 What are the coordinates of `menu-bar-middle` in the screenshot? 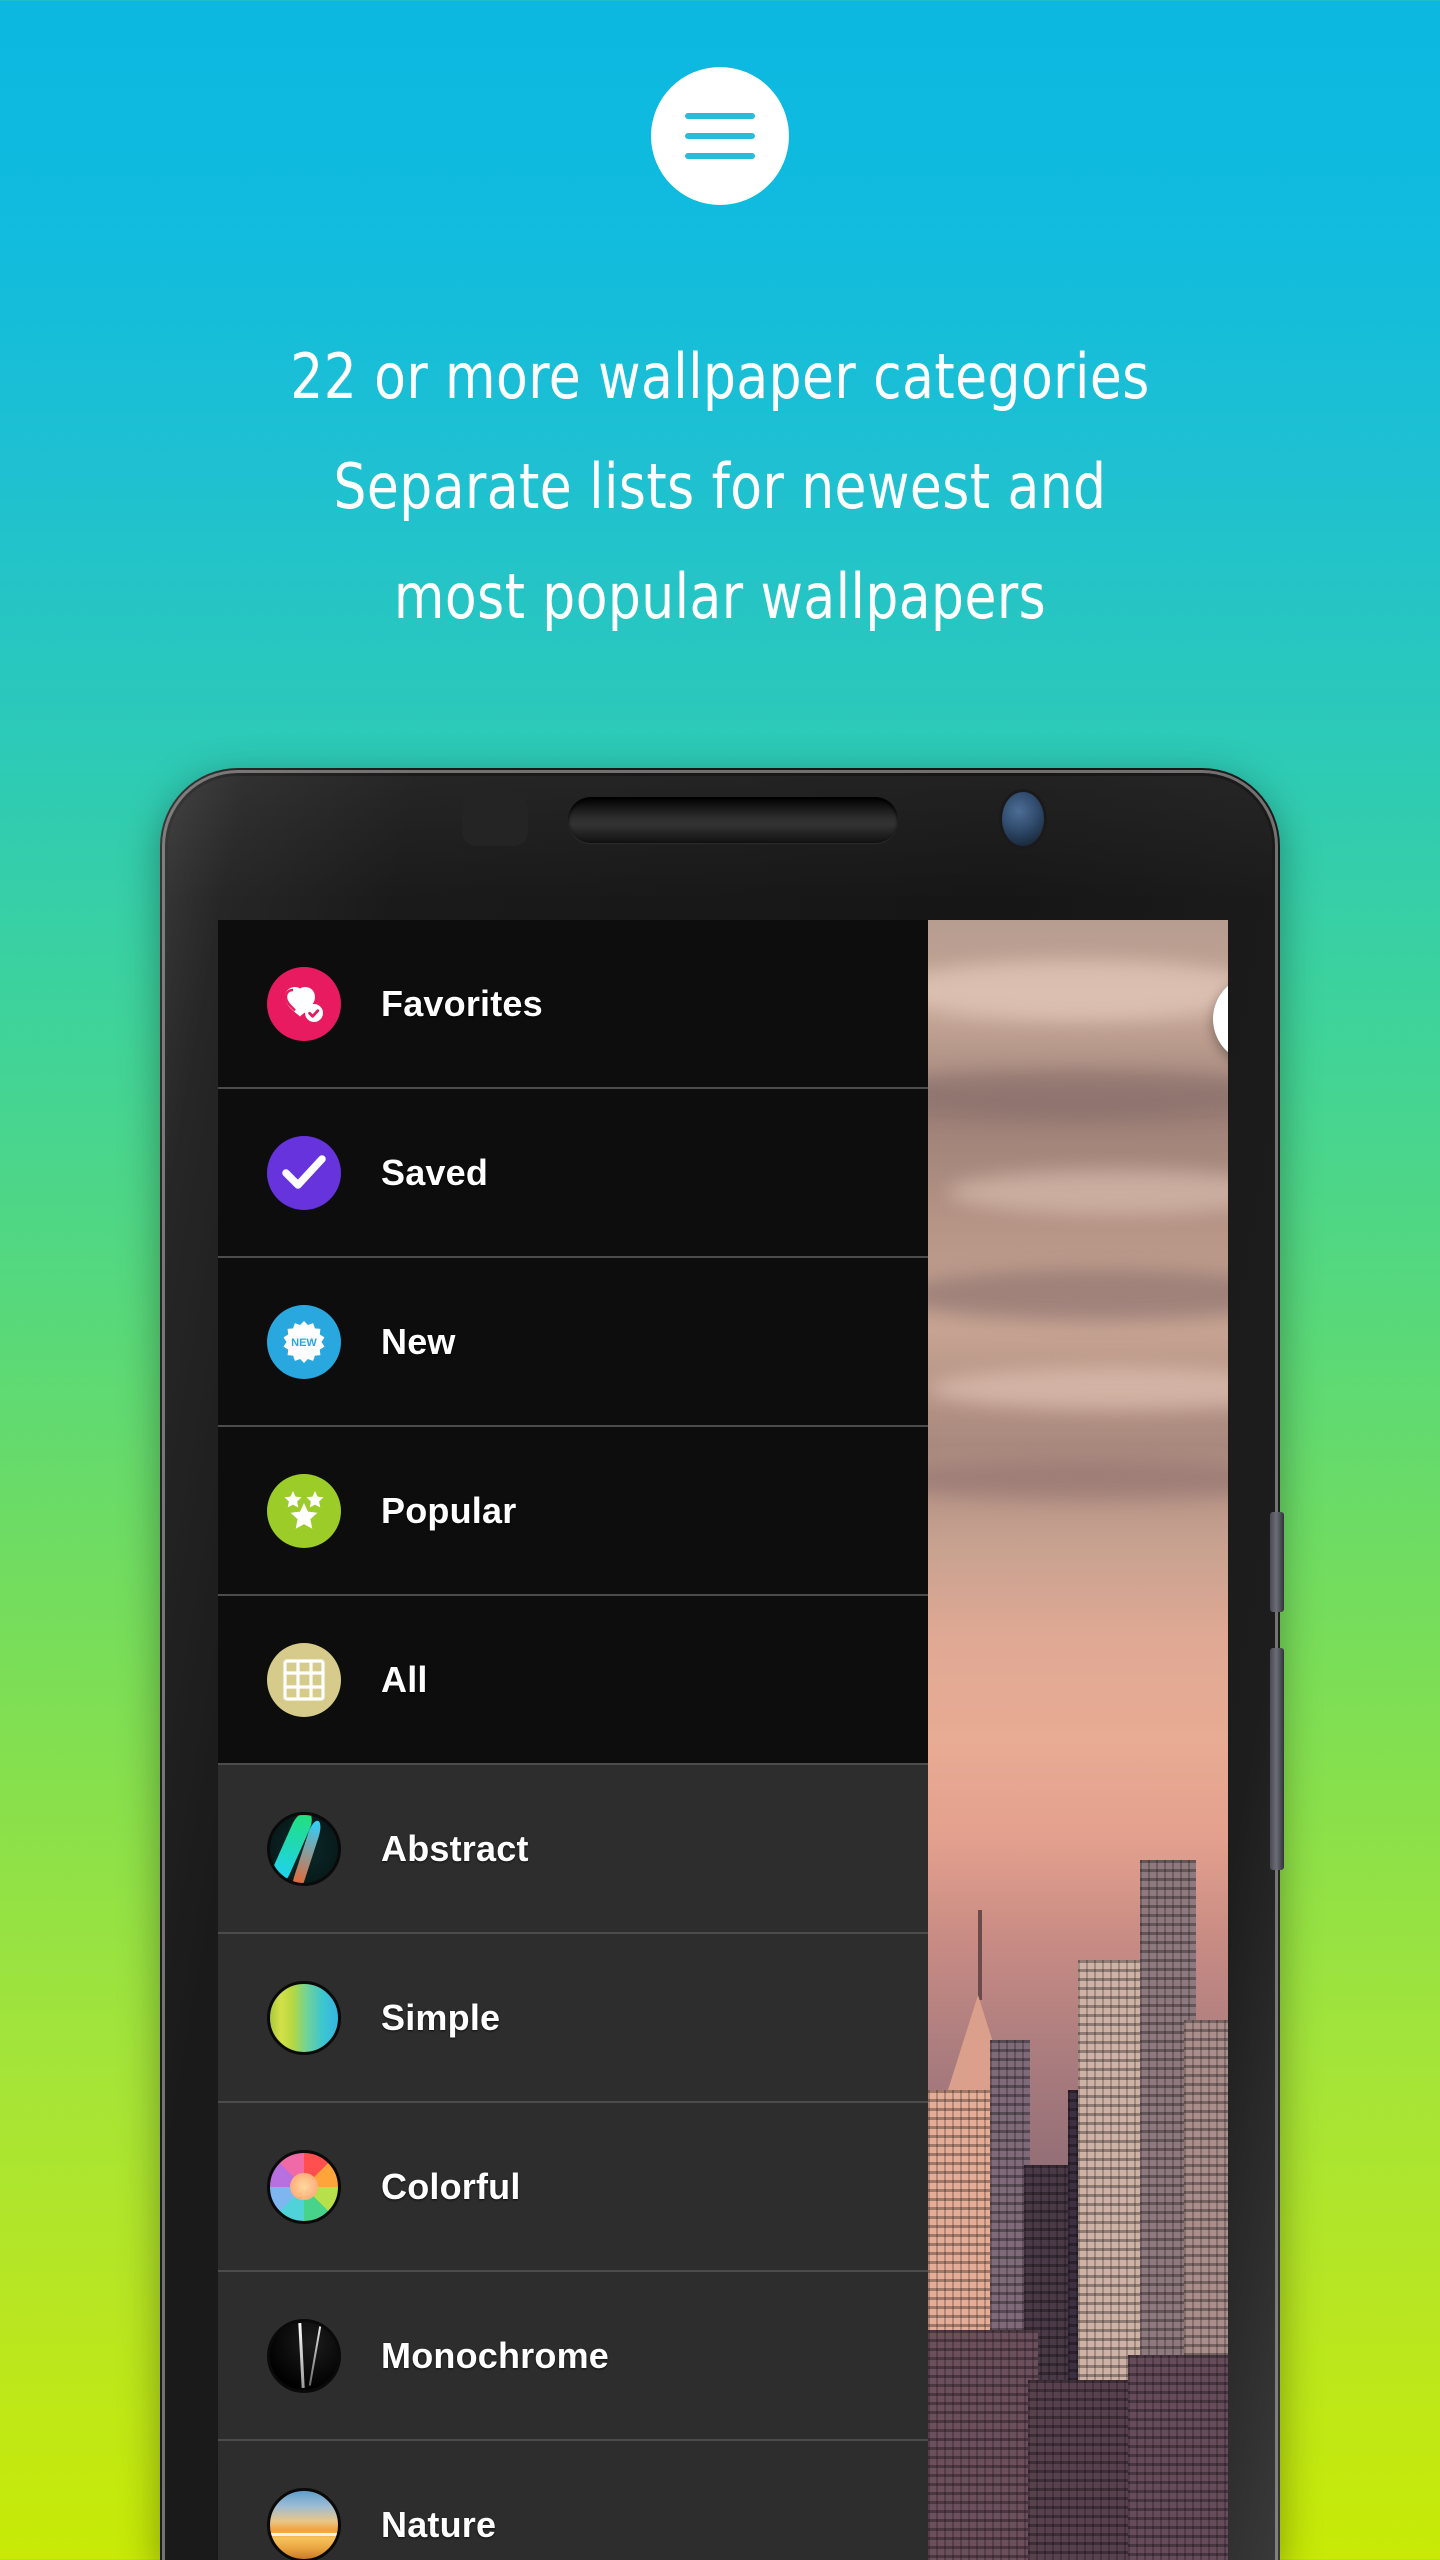 It's located at (720, 136).